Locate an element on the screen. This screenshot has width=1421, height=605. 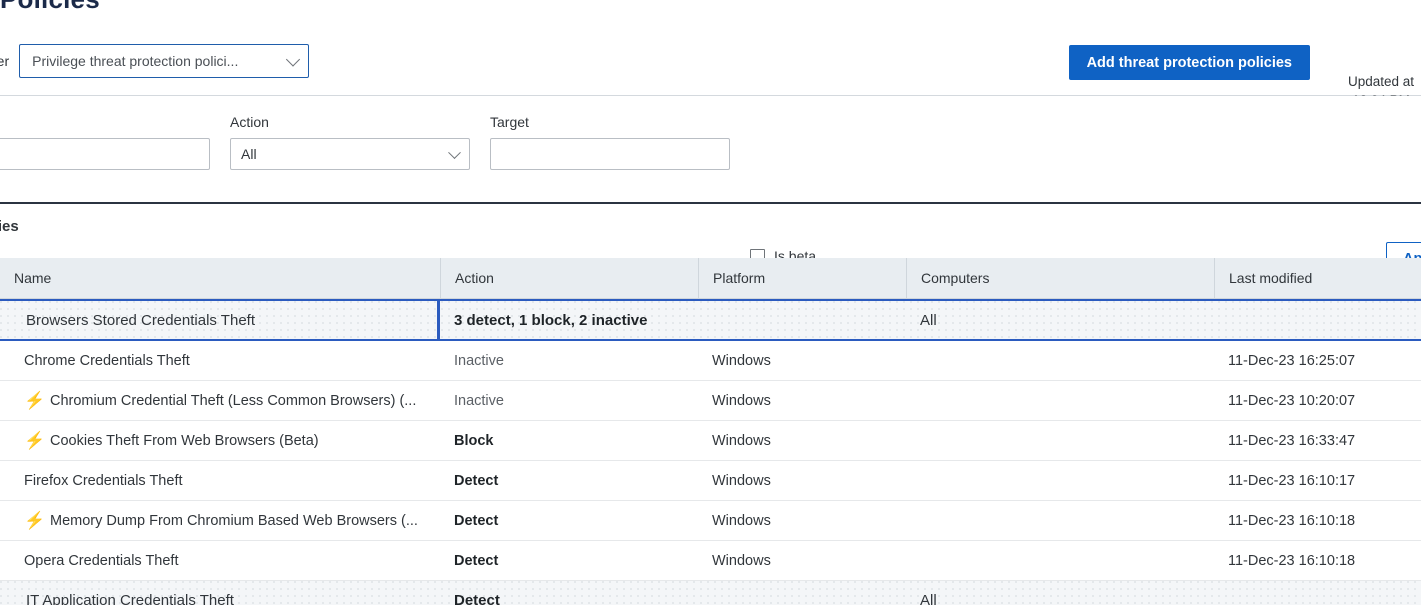
filter-action-select: All is located at coordinates (350, 154).